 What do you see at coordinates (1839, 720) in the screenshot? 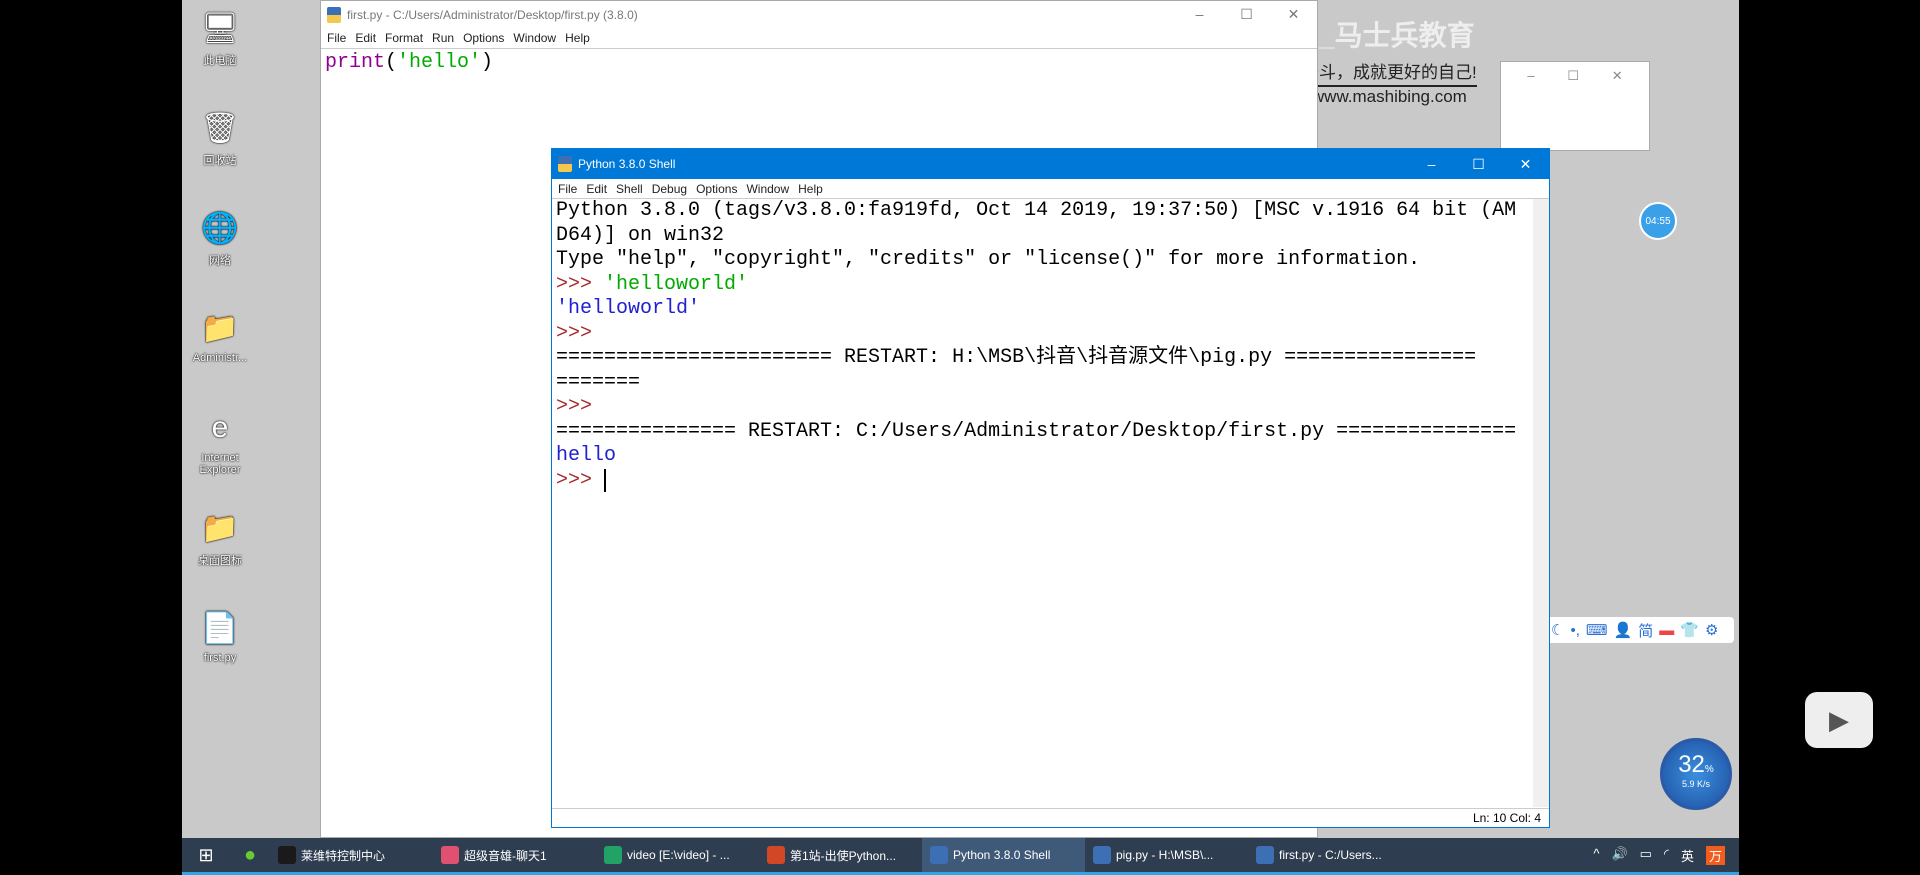
I see `play-icon: ▶` at bounding box center [1839, 720].